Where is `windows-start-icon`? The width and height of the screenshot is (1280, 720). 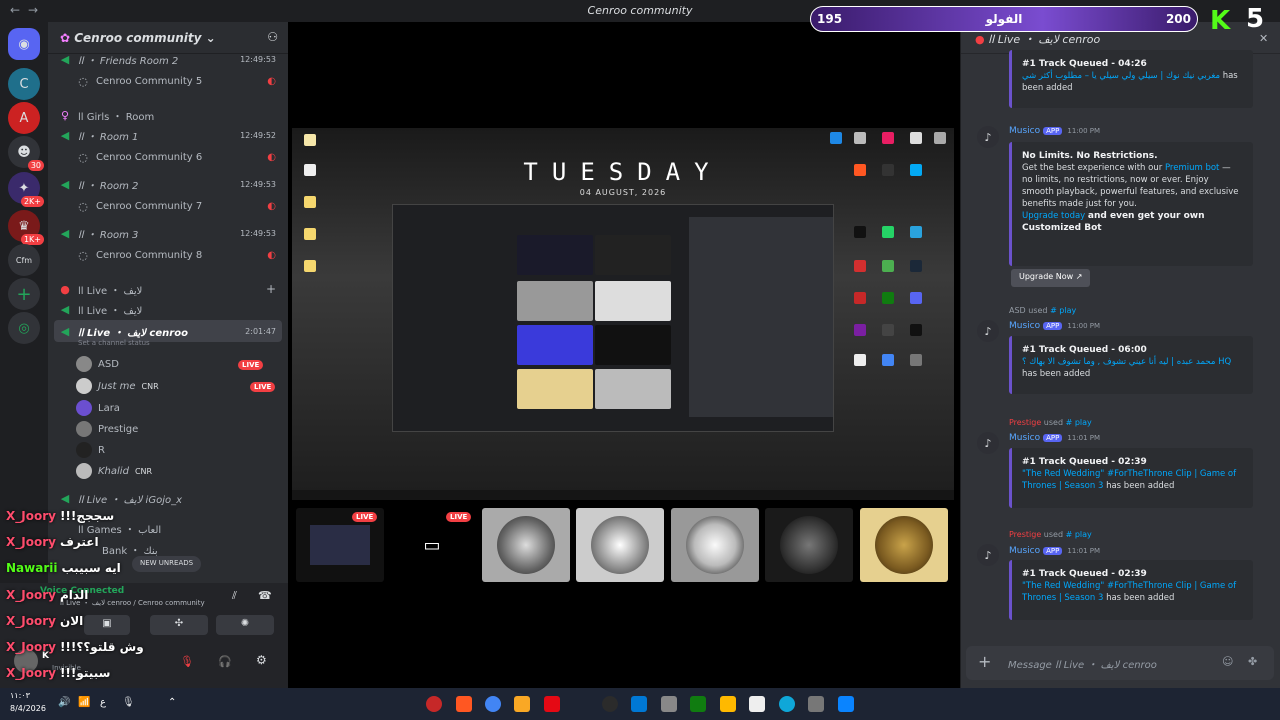
windows-start-icon is located at coordinates (846, 704).